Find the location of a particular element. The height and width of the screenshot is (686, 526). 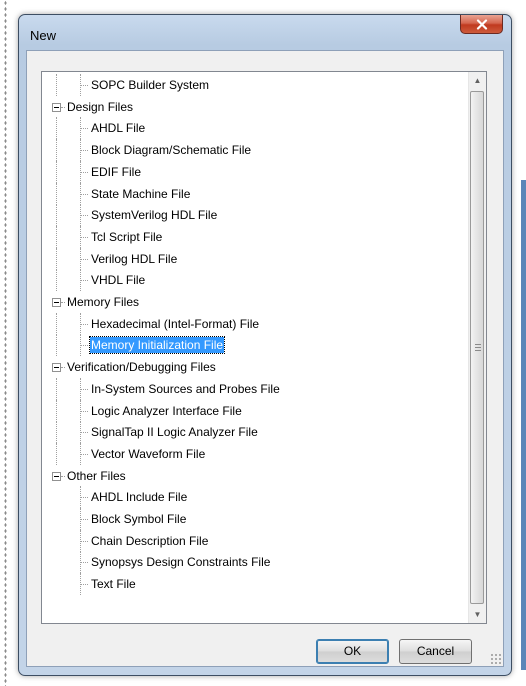

tree-item-label: Memory Initialization File is located at coordinates (157, 345).